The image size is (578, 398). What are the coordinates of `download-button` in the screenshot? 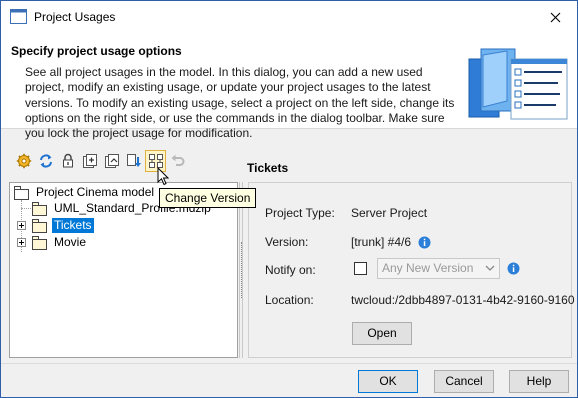 It's located at (133, 161).